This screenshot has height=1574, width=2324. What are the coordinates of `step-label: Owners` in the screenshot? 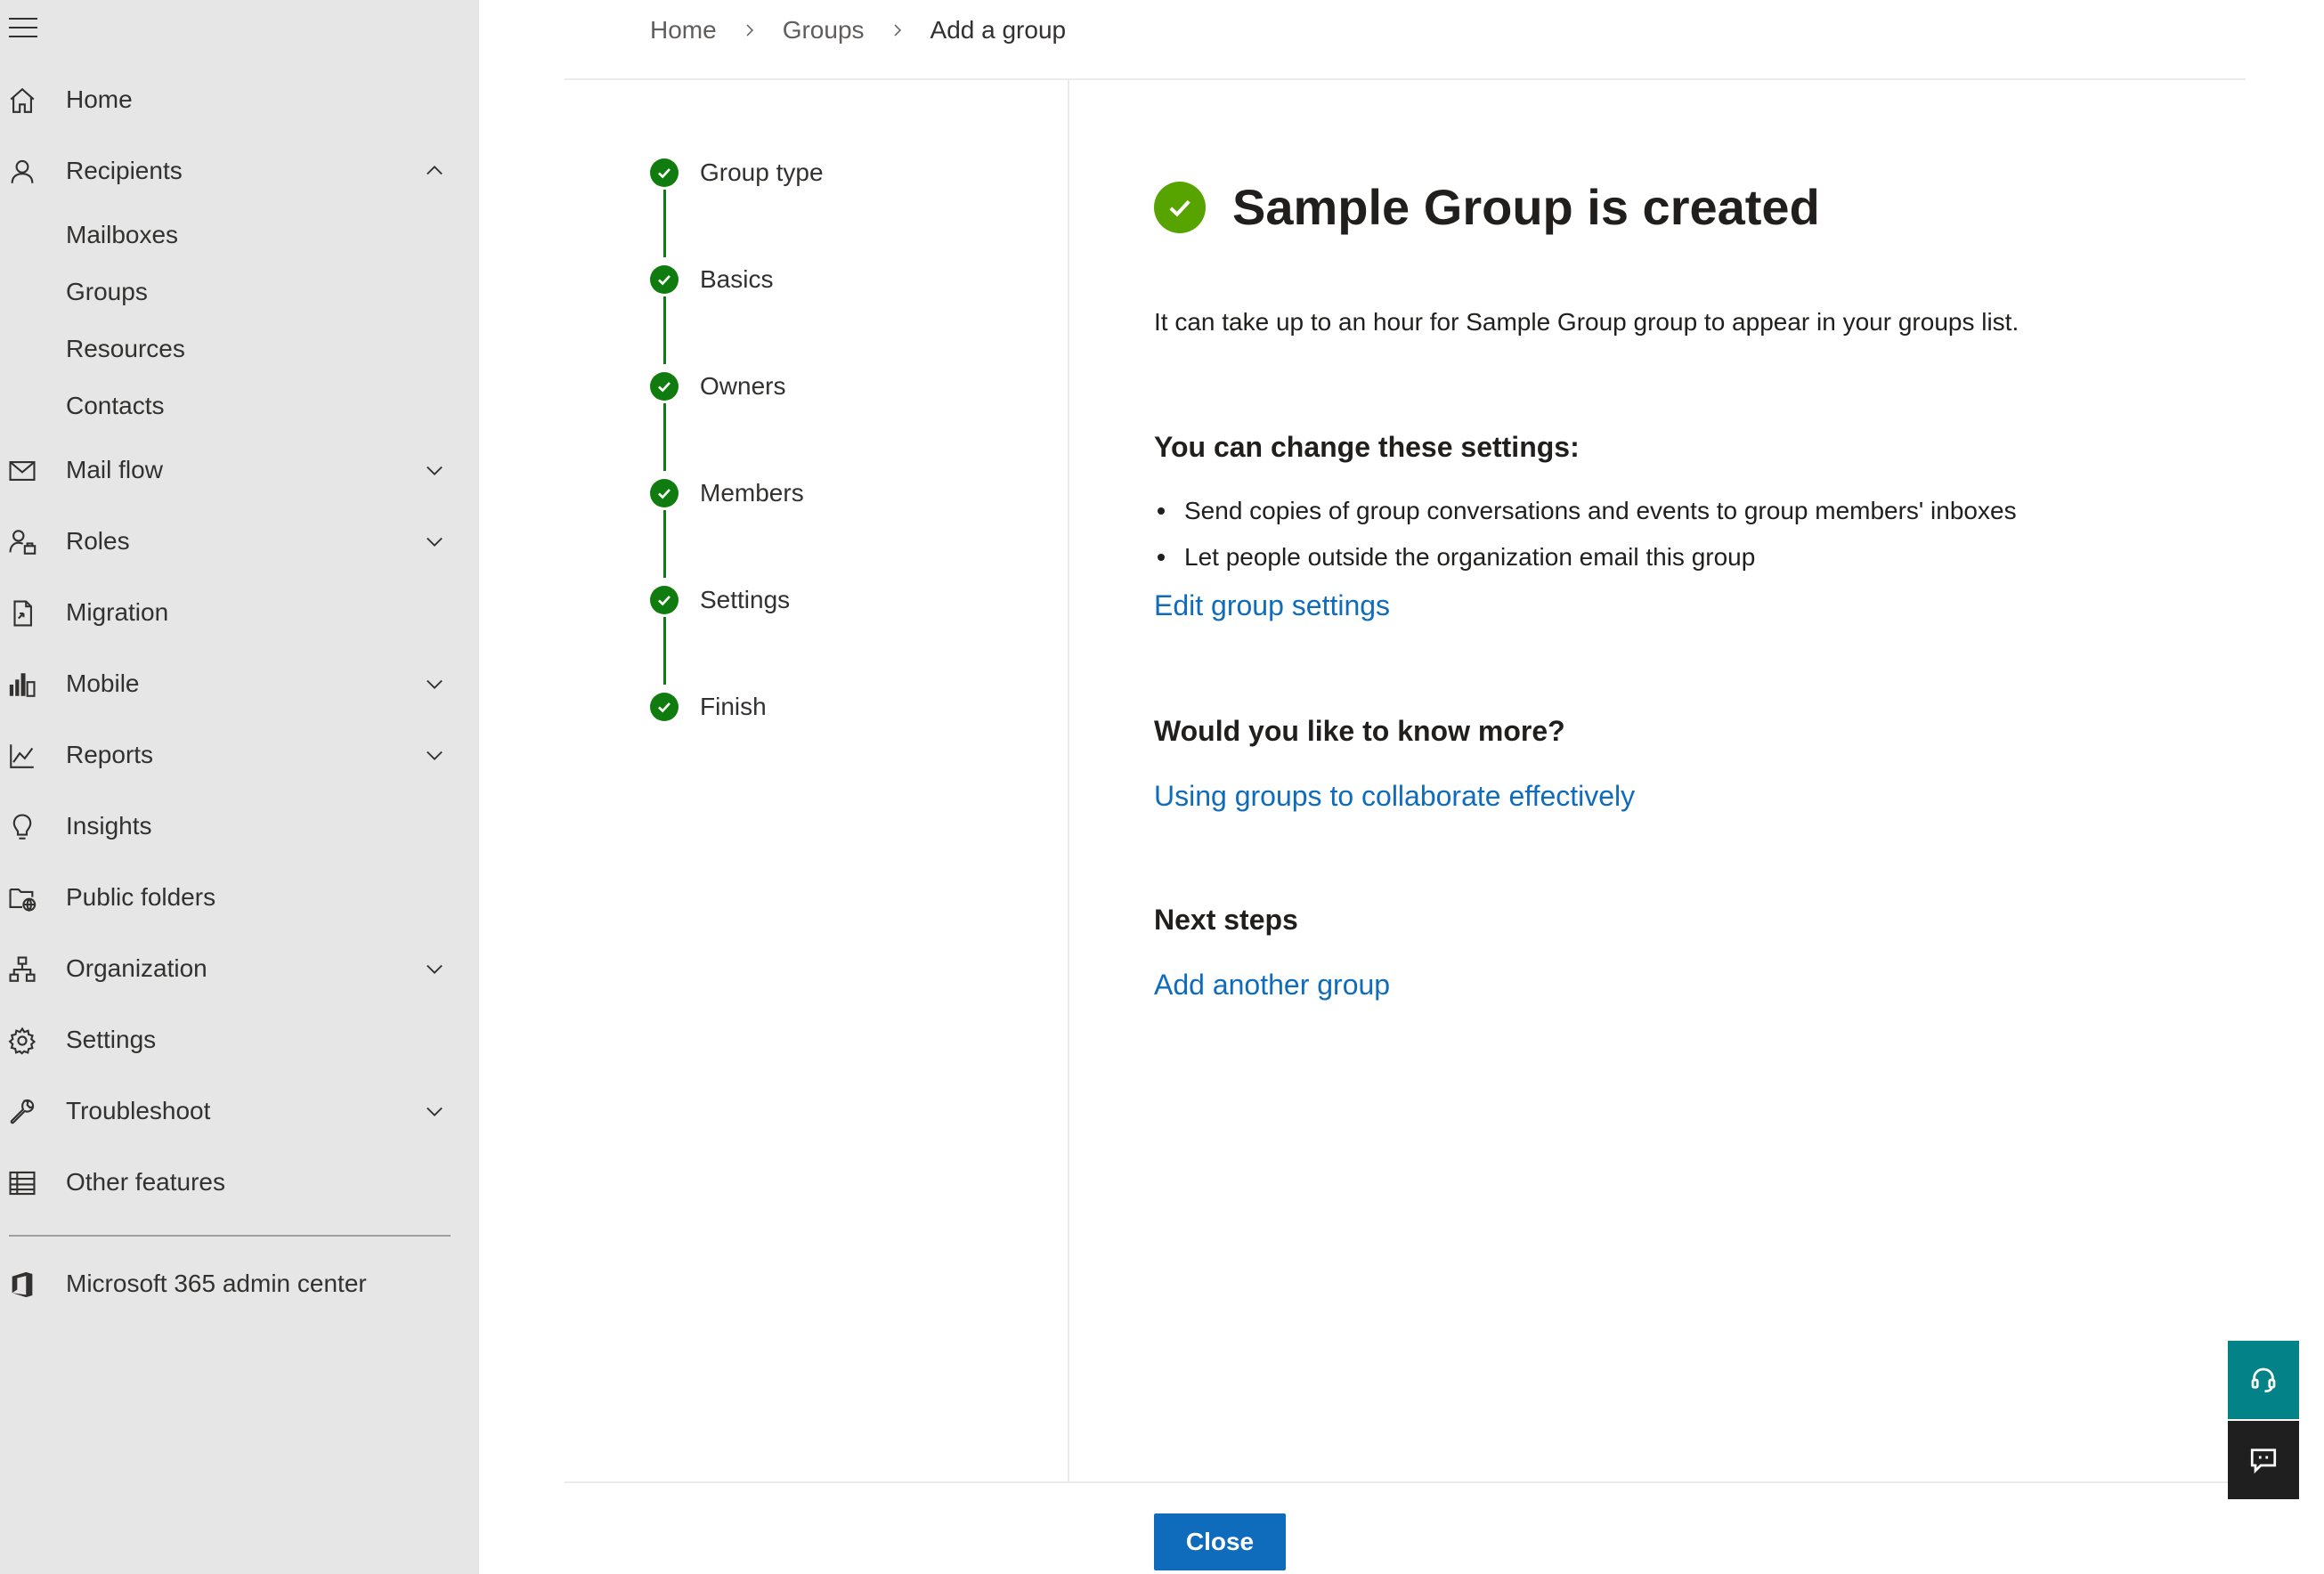 It's located at (743, 386).